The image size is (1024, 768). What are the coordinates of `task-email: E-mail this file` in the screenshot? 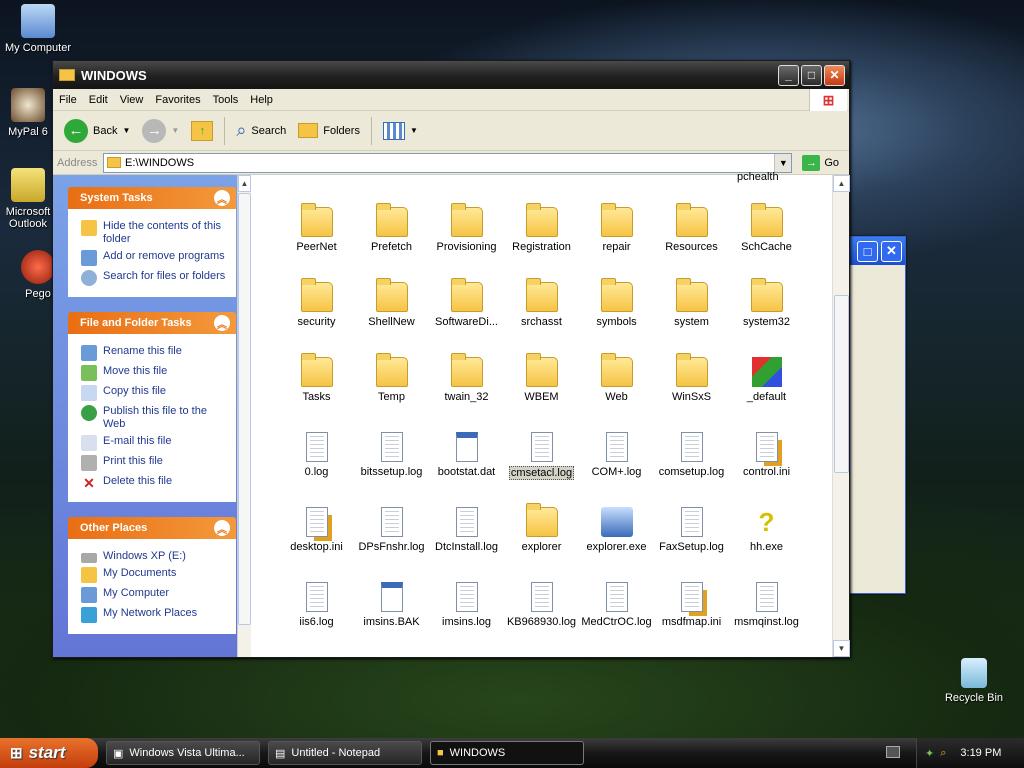 It's located at (156, 443).